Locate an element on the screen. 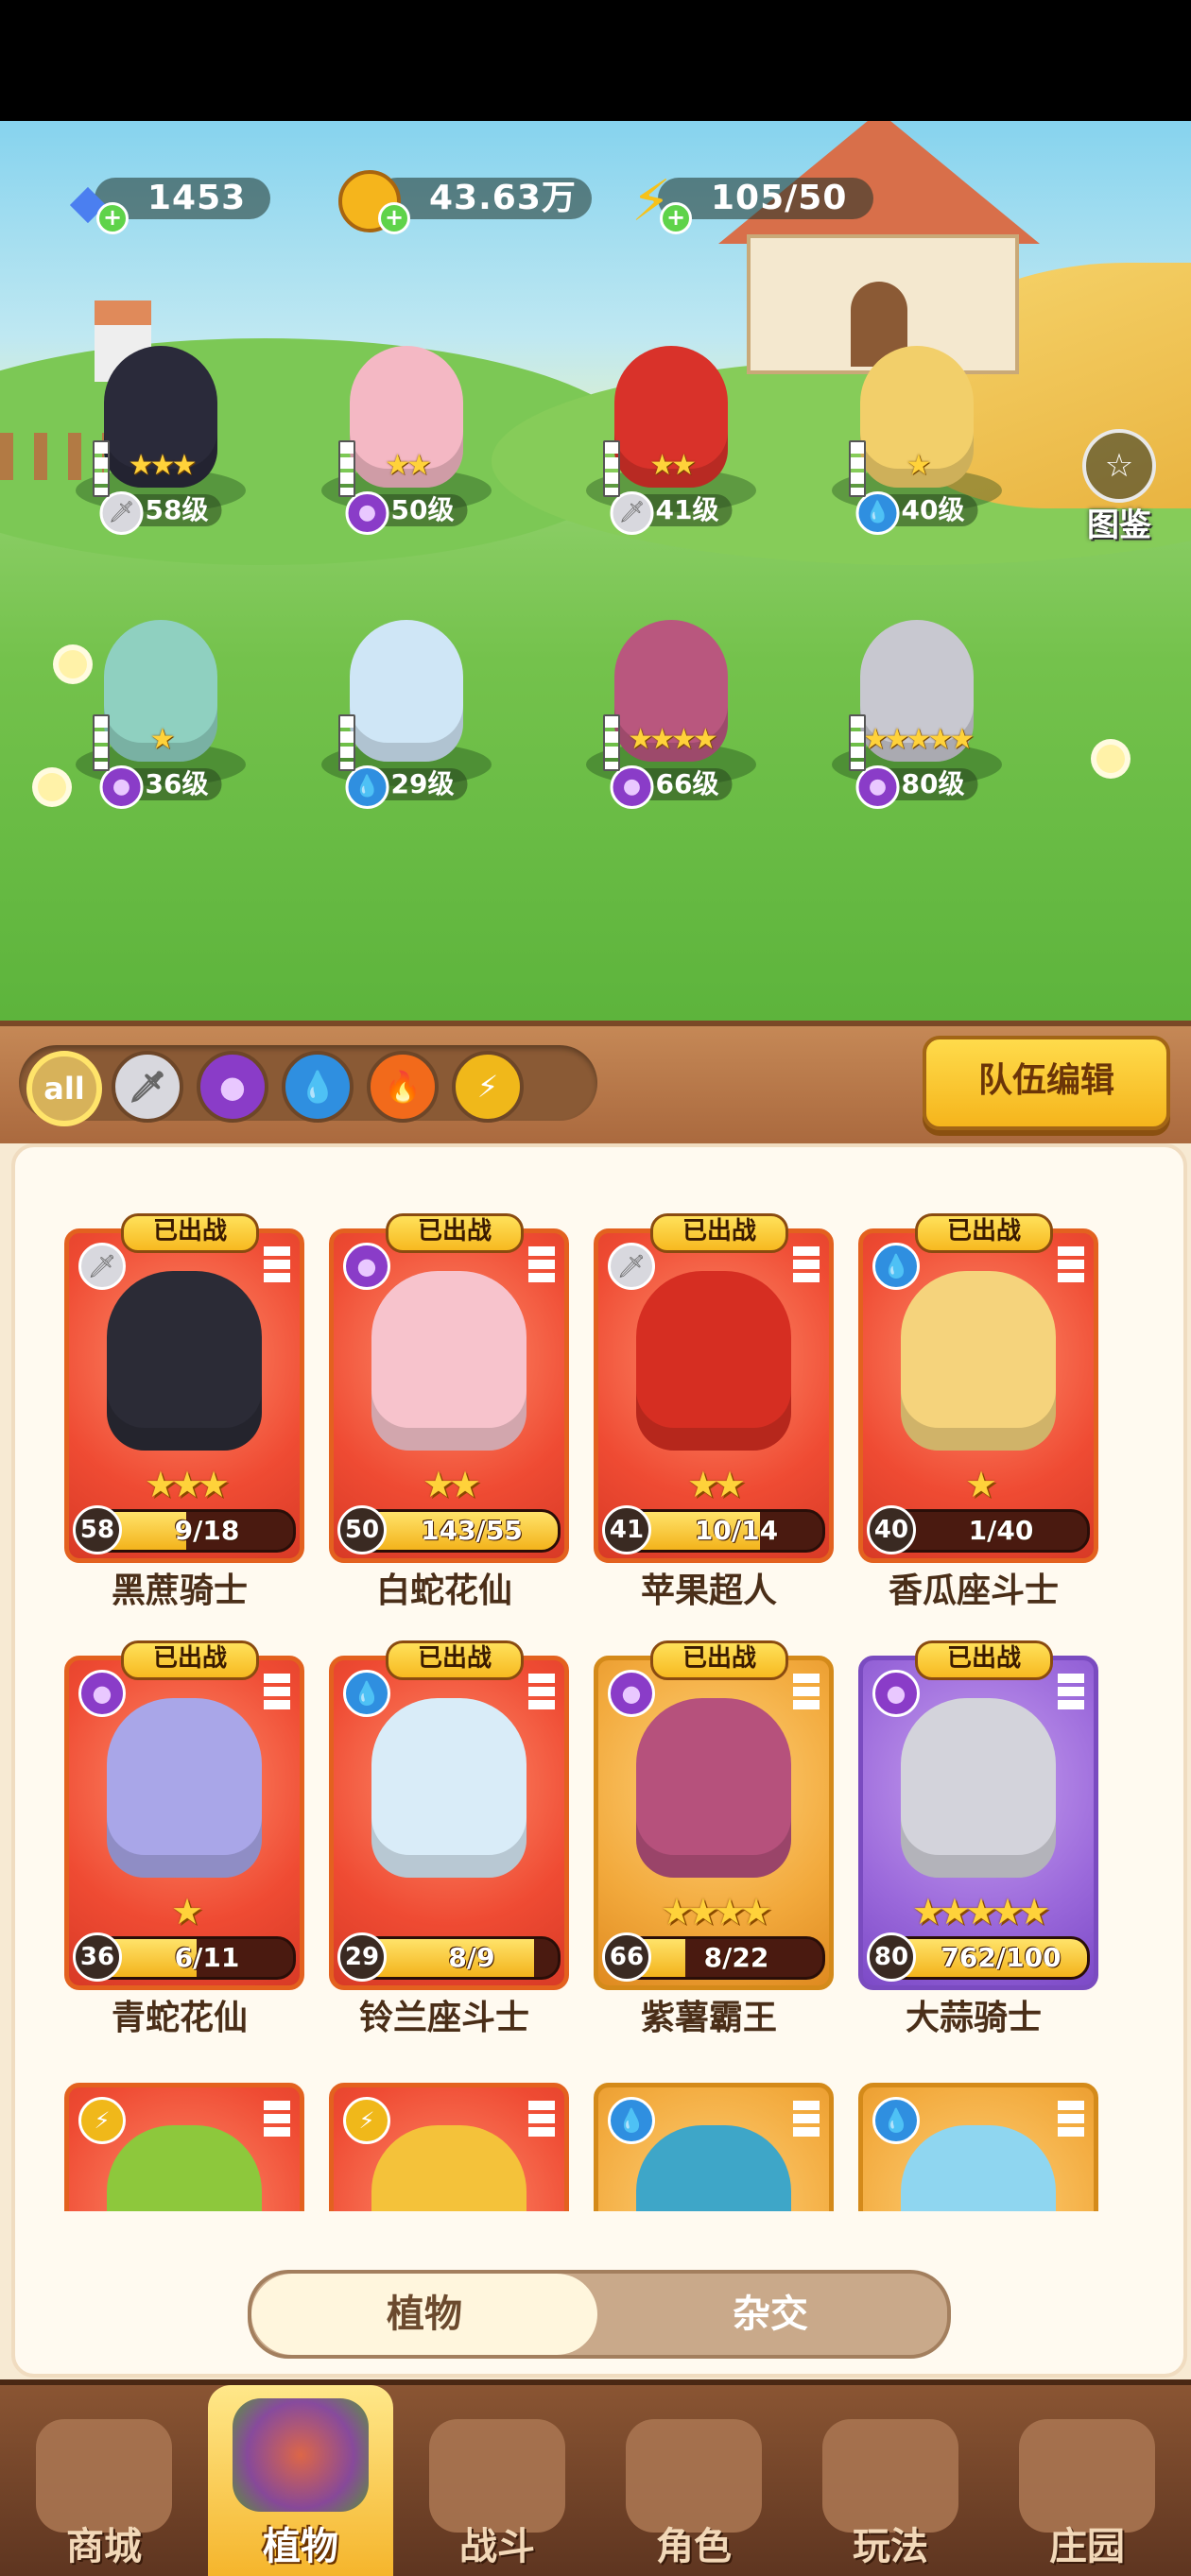  plant-name: 香瓜座斗士 is located at coordinates (973, 1590).